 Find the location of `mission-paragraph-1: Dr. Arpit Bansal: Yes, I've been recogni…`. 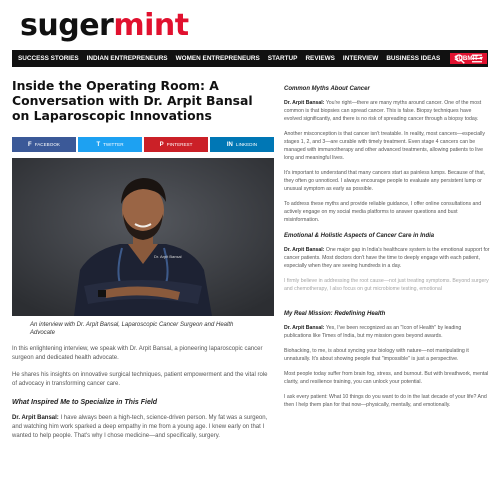

mission-paragraph-1: Dr. Arpit Bansal: Yes, I've been recogni… is located at coordinates (387, 332).